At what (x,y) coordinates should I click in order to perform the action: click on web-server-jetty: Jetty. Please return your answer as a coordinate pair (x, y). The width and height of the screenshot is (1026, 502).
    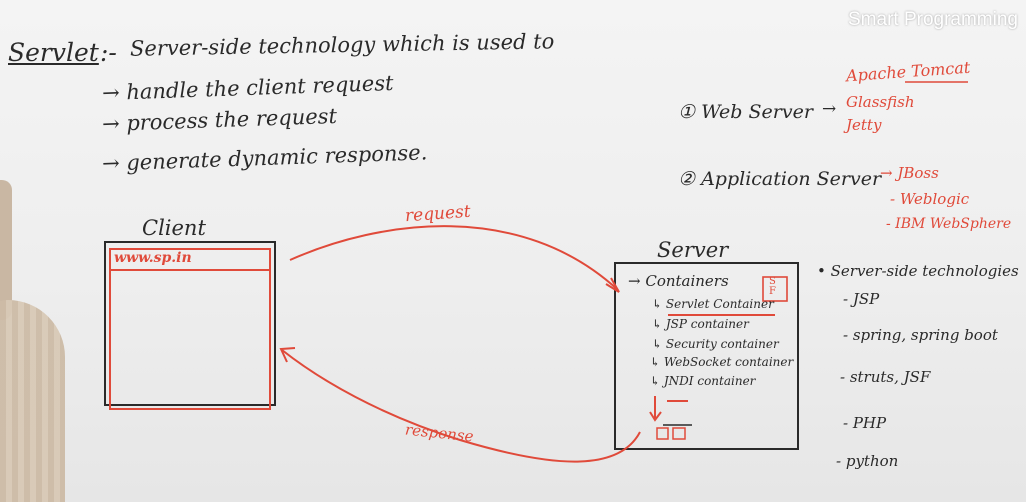
    Looking at the image, I should click on (864, 125).